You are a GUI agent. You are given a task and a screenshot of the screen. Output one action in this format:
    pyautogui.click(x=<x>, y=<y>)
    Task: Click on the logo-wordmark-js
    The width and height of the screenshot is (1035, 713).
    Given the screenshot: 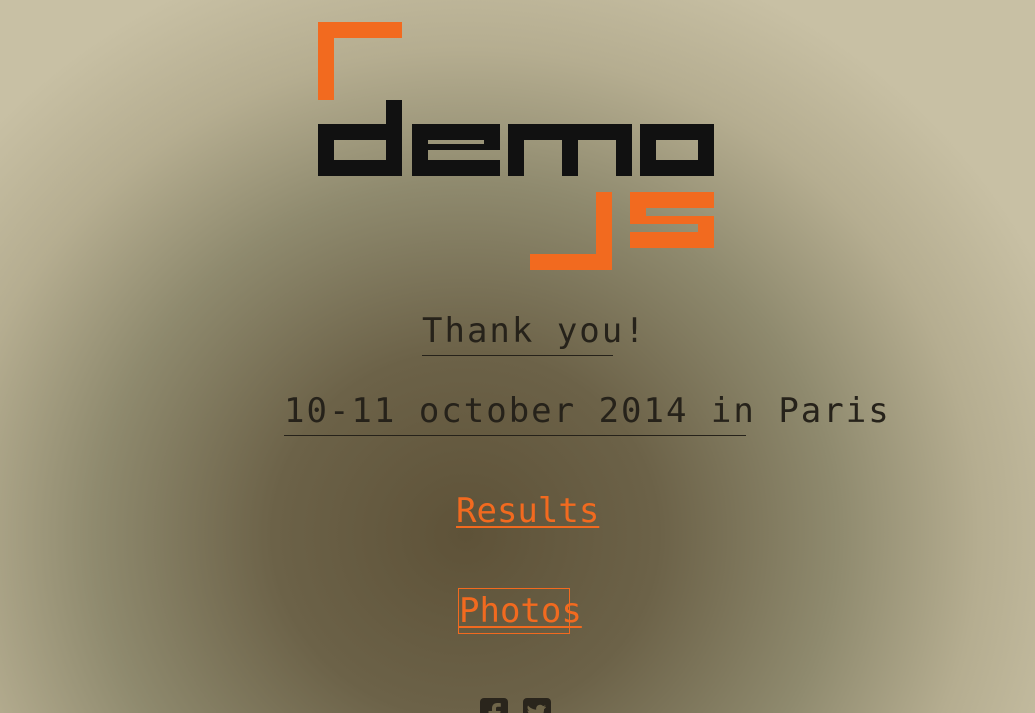 What is the action you would take?
    pyautogui.click(x=622, y=231)
    